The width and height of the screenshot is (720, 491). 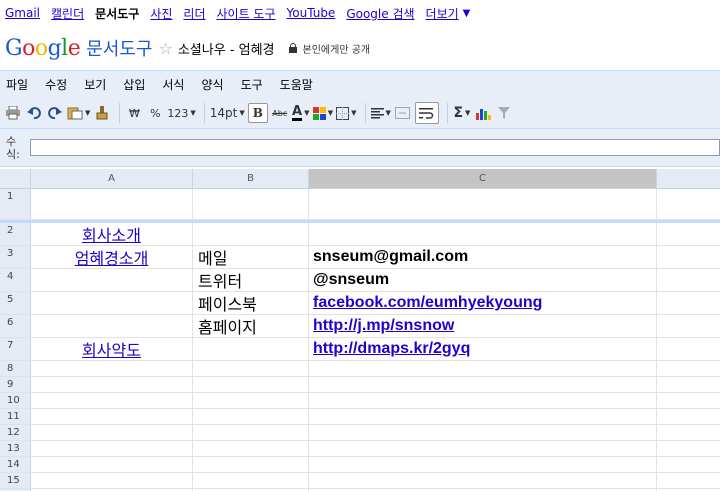 I want to click on cell-a13, so click(x=112, y=448).